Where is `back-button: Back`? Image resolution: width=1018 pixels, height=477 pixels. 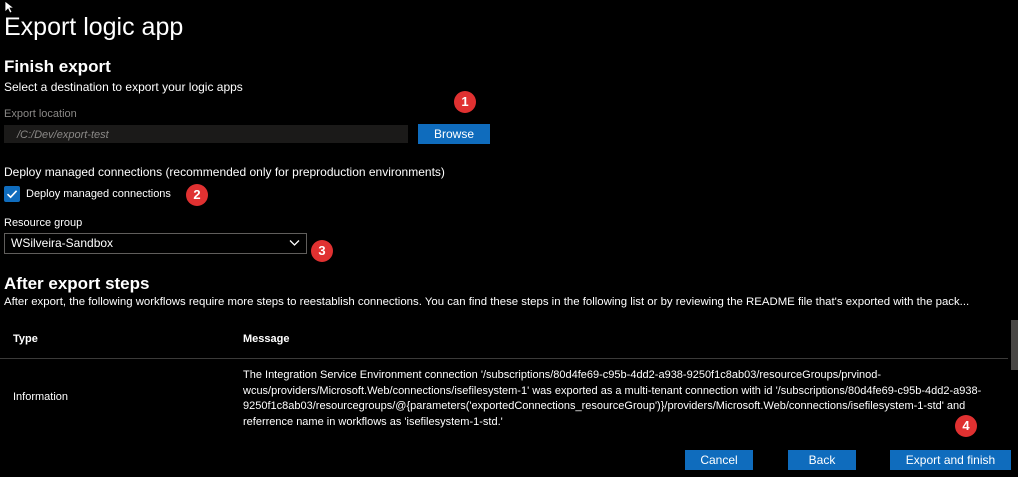
back-button: Back is located at coordinates (822, 460).